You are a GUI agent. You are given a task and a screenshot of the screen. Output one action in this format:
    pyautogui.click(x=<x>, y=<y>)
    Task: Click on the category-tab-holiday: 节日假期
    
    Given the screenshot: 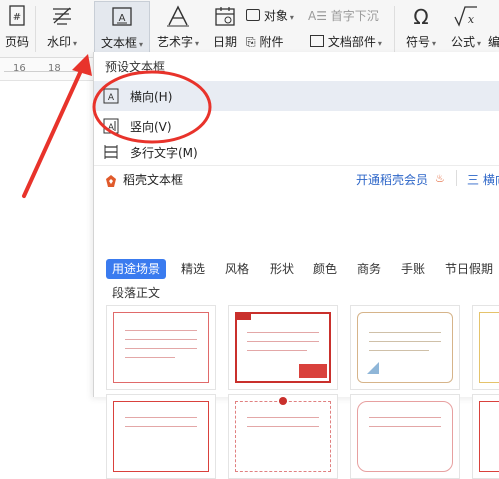 What is the action you would take?
    pyautogui.click(x=469, y=269)
    